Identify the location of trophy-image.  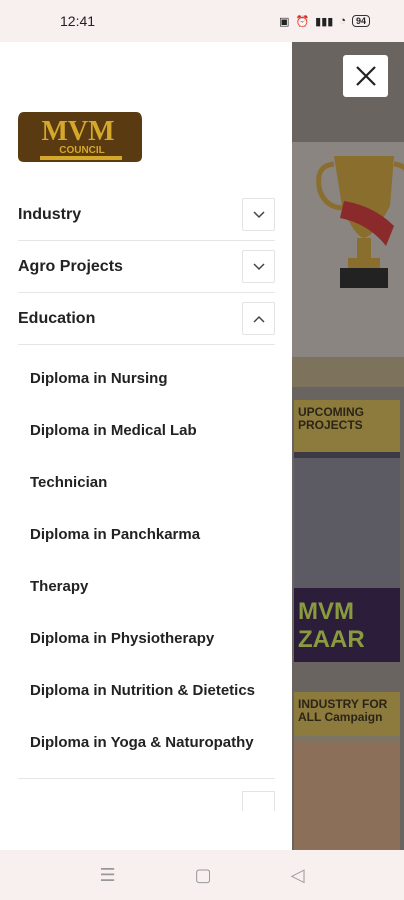
(360, 222).